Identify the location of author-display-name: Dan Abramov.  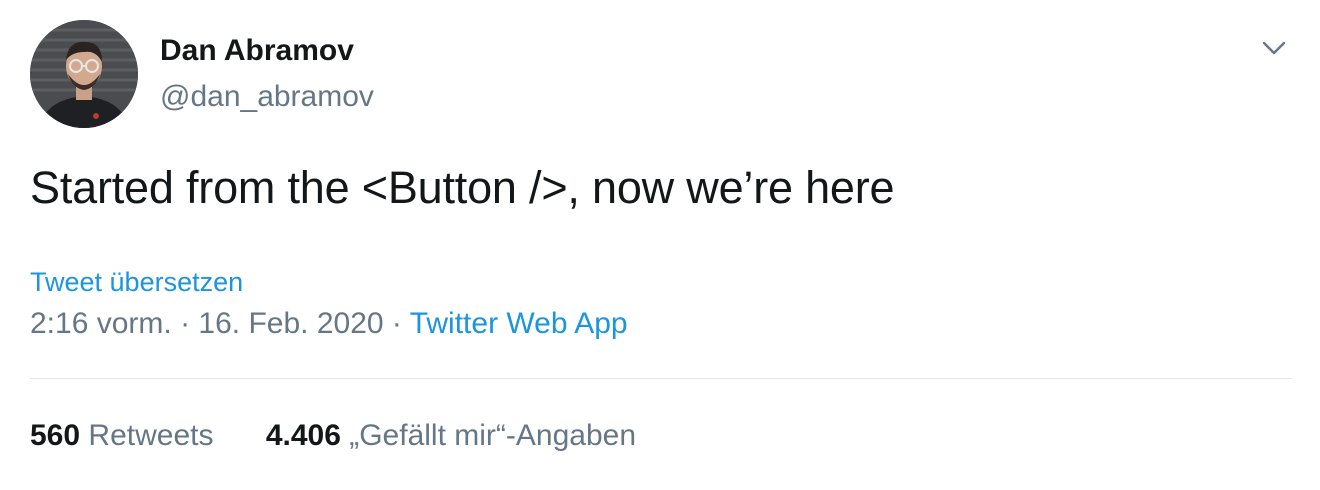
(257, 51).